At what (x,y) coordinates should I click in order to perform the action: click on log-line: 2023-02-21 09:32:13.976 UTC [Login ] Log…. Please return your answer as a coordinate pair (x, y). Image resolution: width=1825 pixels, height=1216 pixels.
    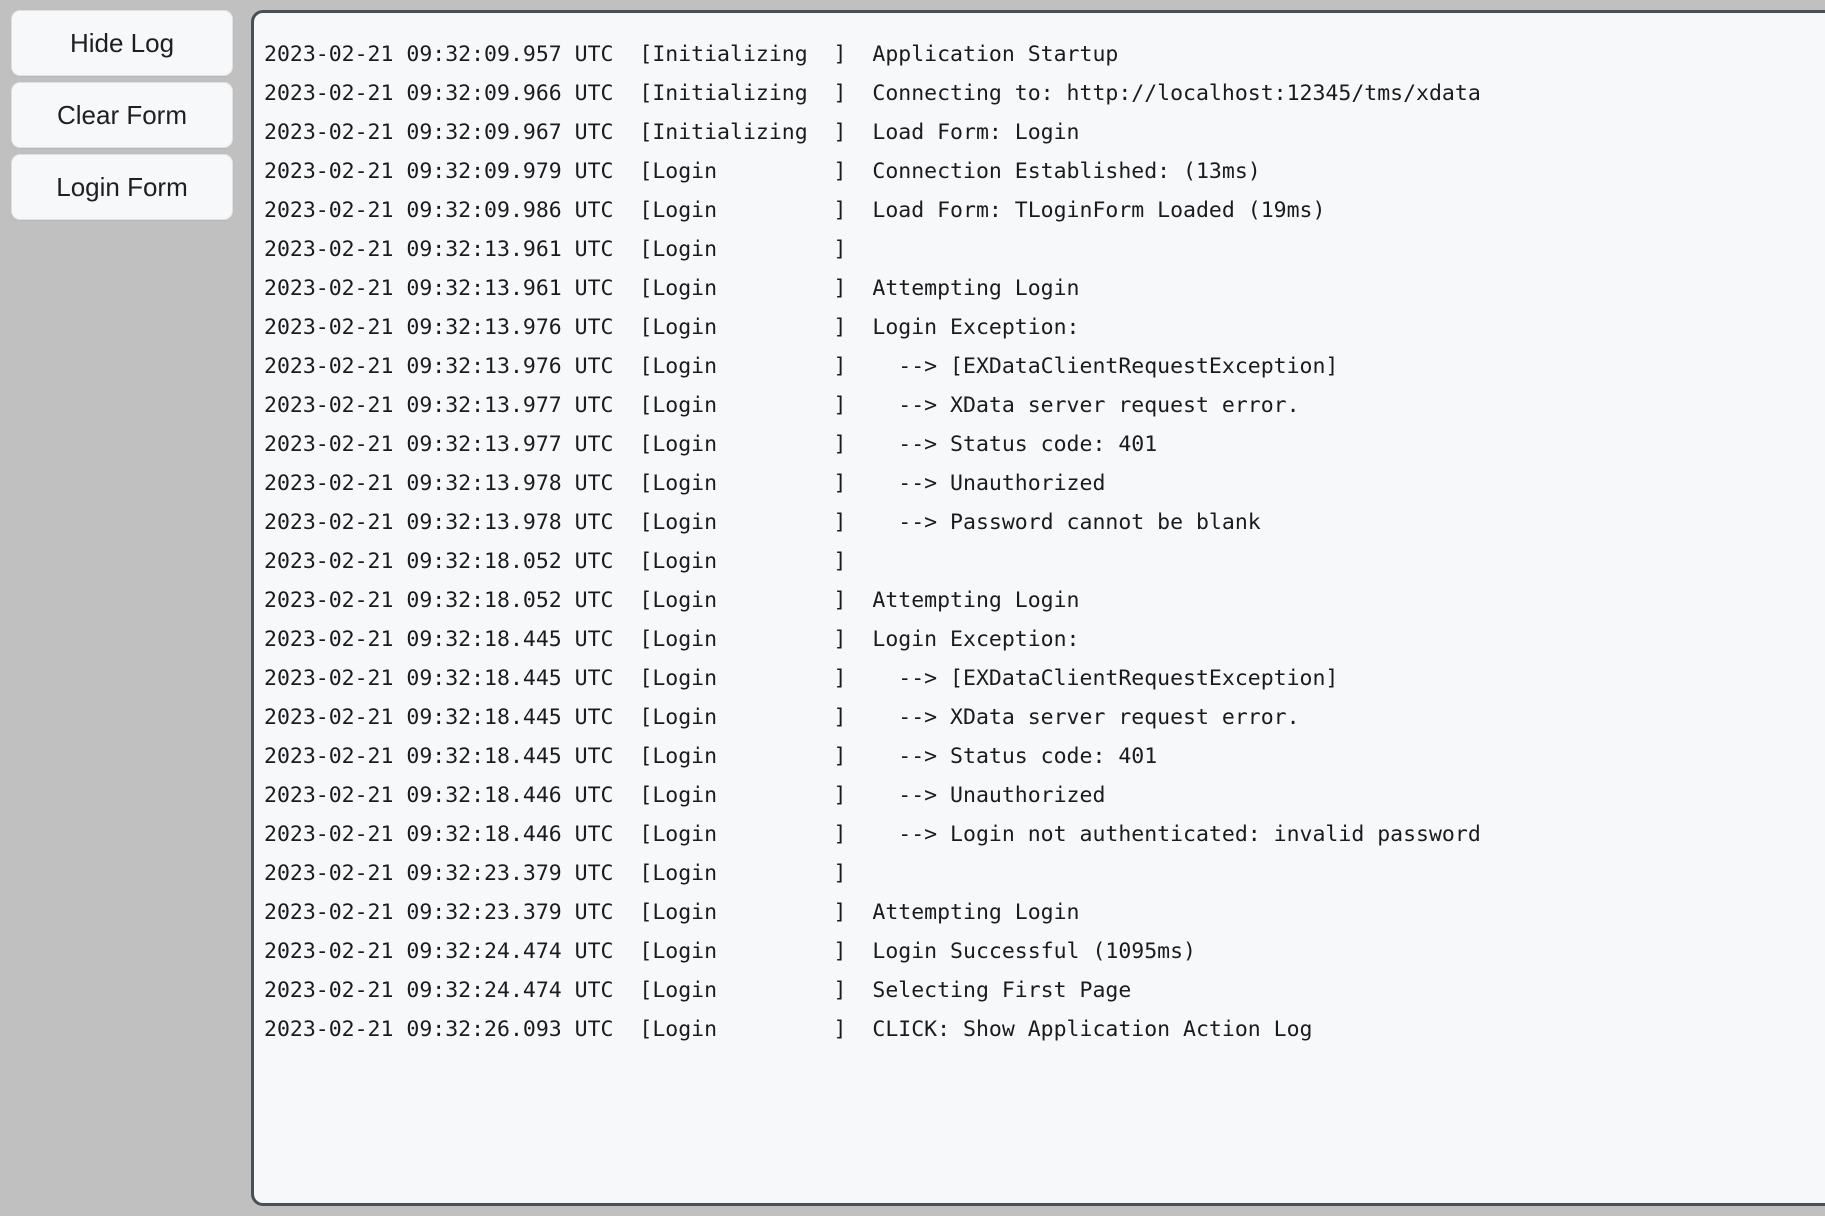
    Looking at the image, I should click on (1044, 327).